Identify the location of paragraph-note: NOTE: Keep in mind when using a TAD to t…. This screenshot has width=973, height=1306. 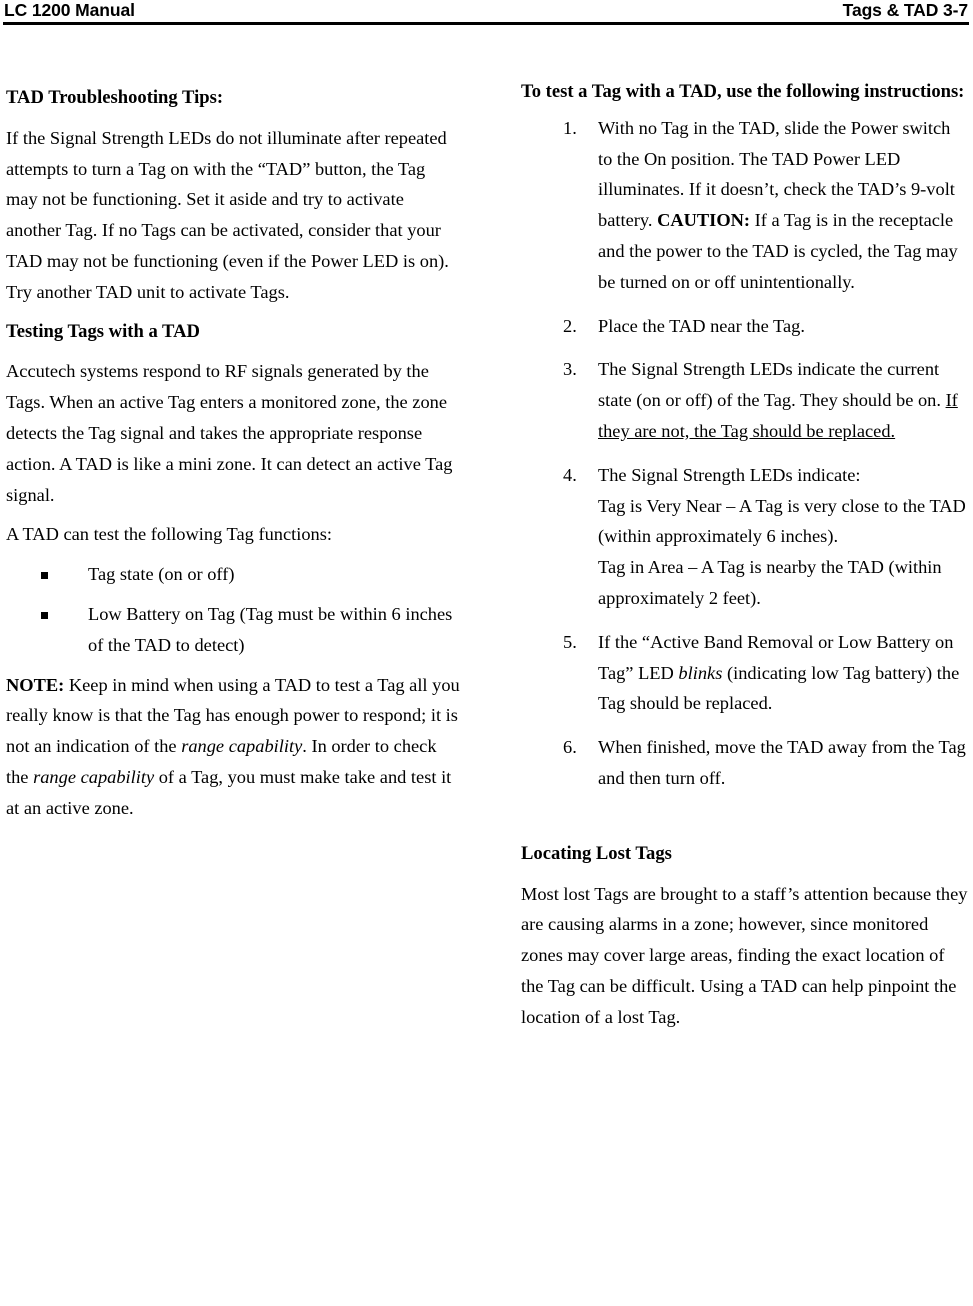
(233, 747).